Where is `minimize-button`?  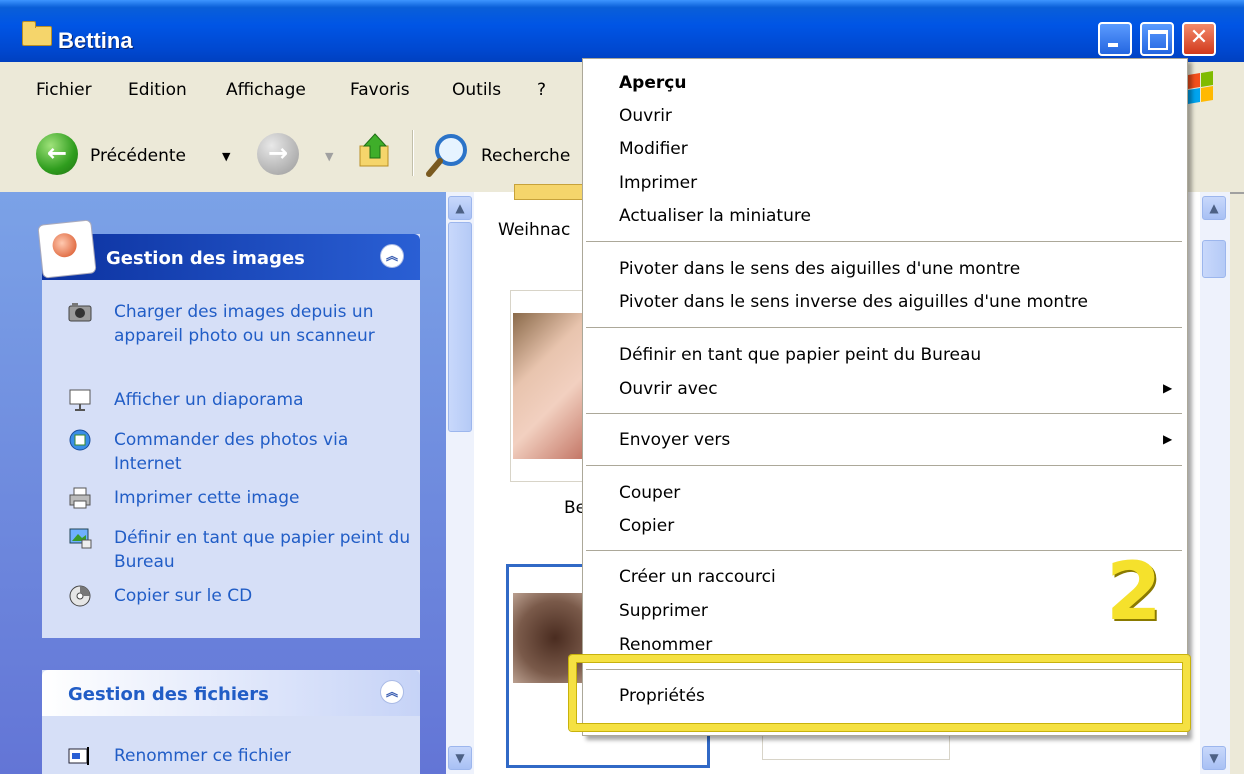
minimize-button is located at coordinates (1115, 39).